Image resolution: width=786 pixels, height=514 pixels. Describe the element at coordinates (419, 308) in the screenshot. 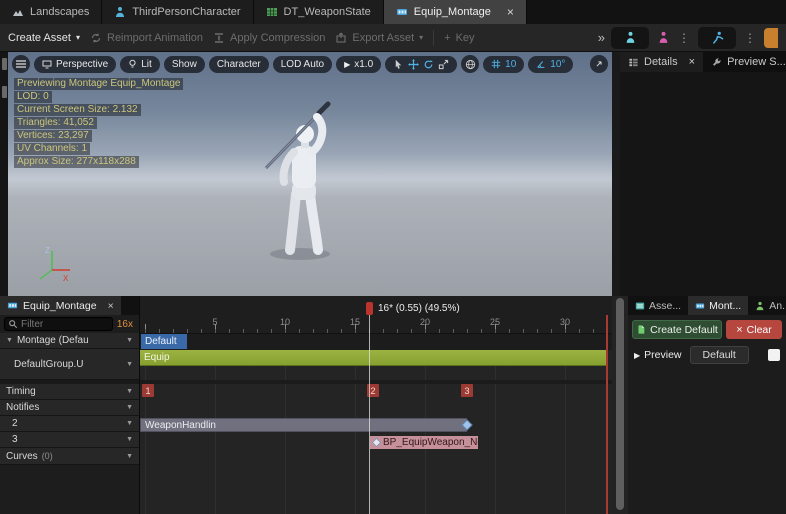

I see `playhead-label: 16* (0.55) (49.5%)` at that location.